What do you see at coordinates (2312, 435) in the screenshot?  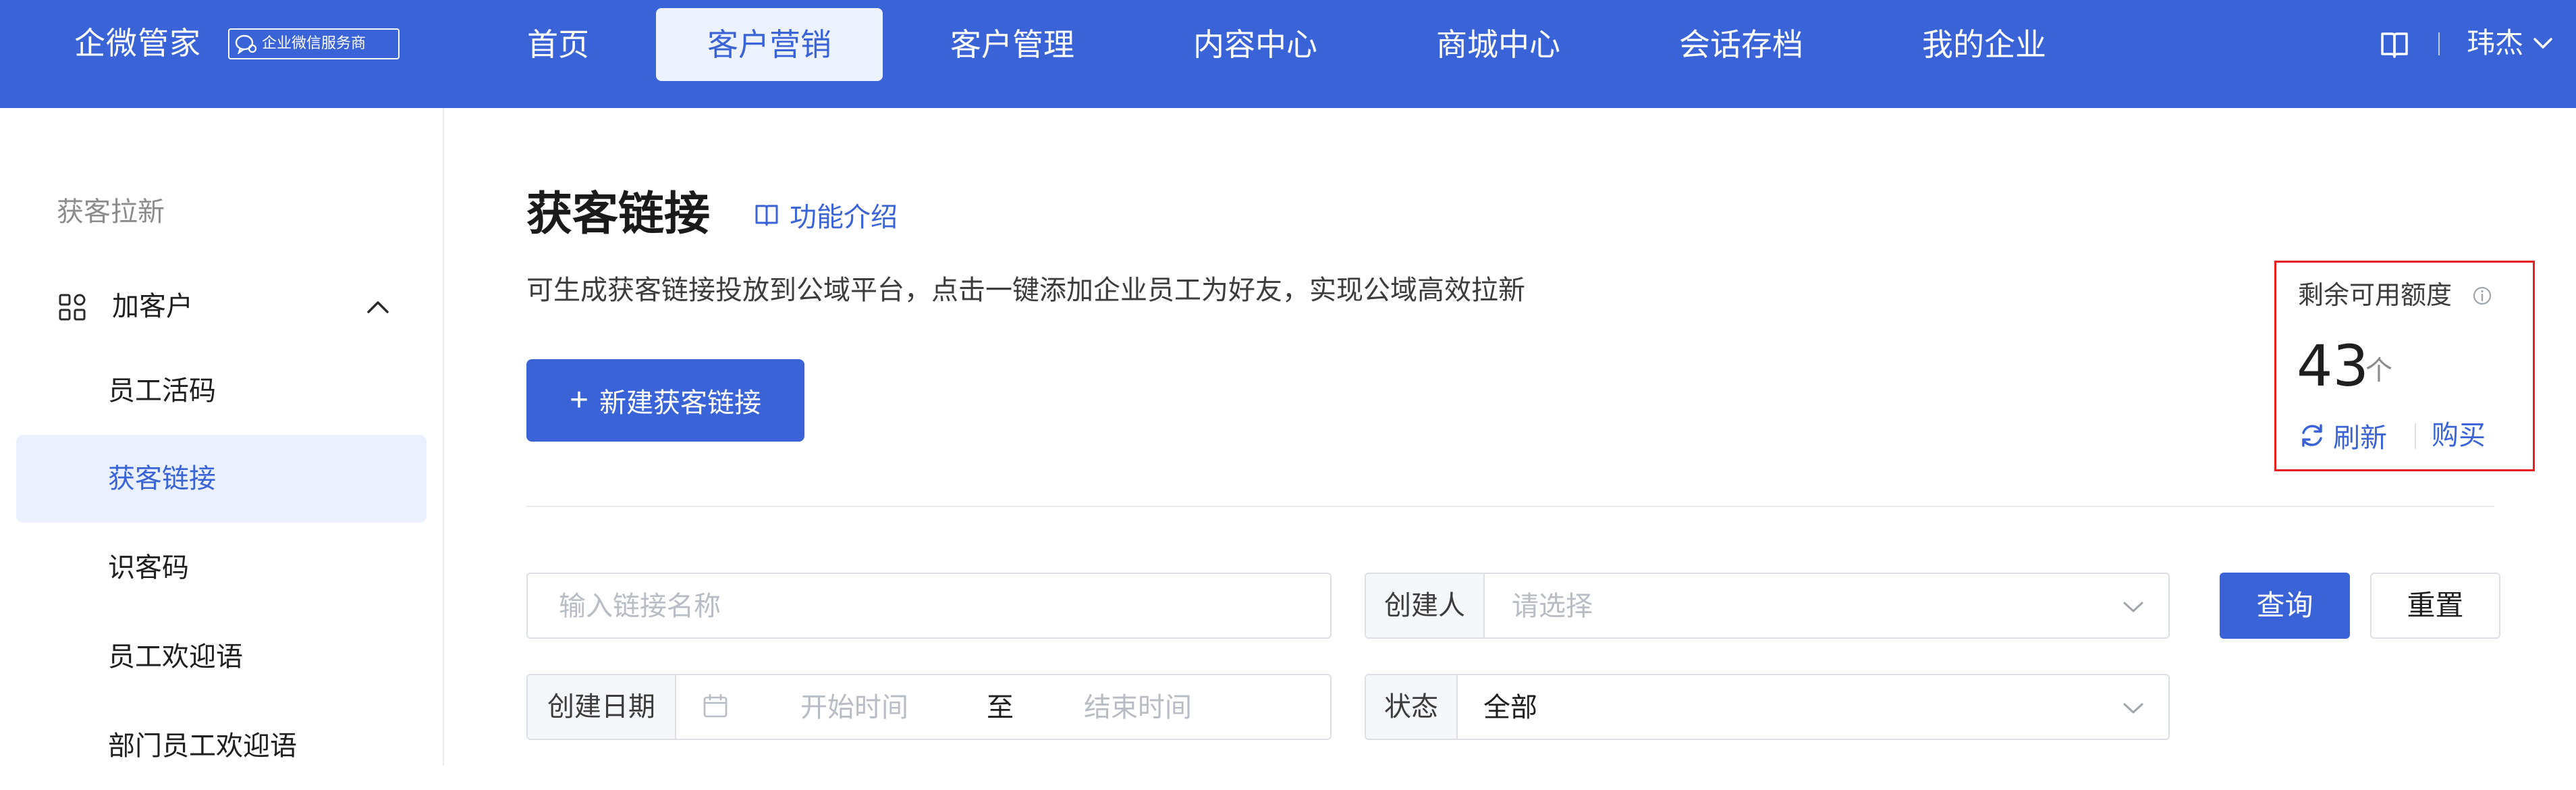 I see `refresh-icon` at bounding box center [2312, 435].